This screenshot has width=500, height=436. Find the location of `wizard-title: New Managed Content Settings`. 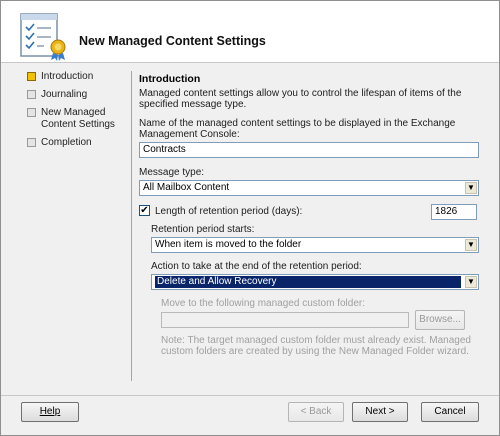

wizard-title: New Managed Content Settings is located at coordinates (172, 41).